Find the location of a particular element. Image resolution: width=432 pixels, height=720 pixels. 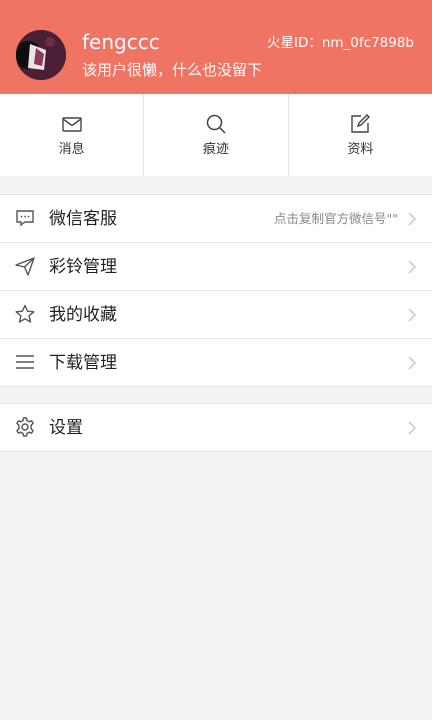

menu-item-label: 设置 is located at coordinates (66, 427).